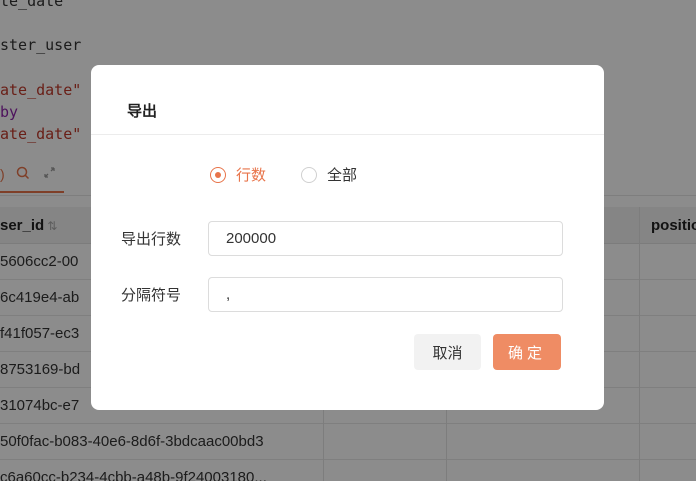  What do you see at coordinates (218, 174) in the screenshot?
I see `radio-checked-icon` at bounding box center [218, 174].